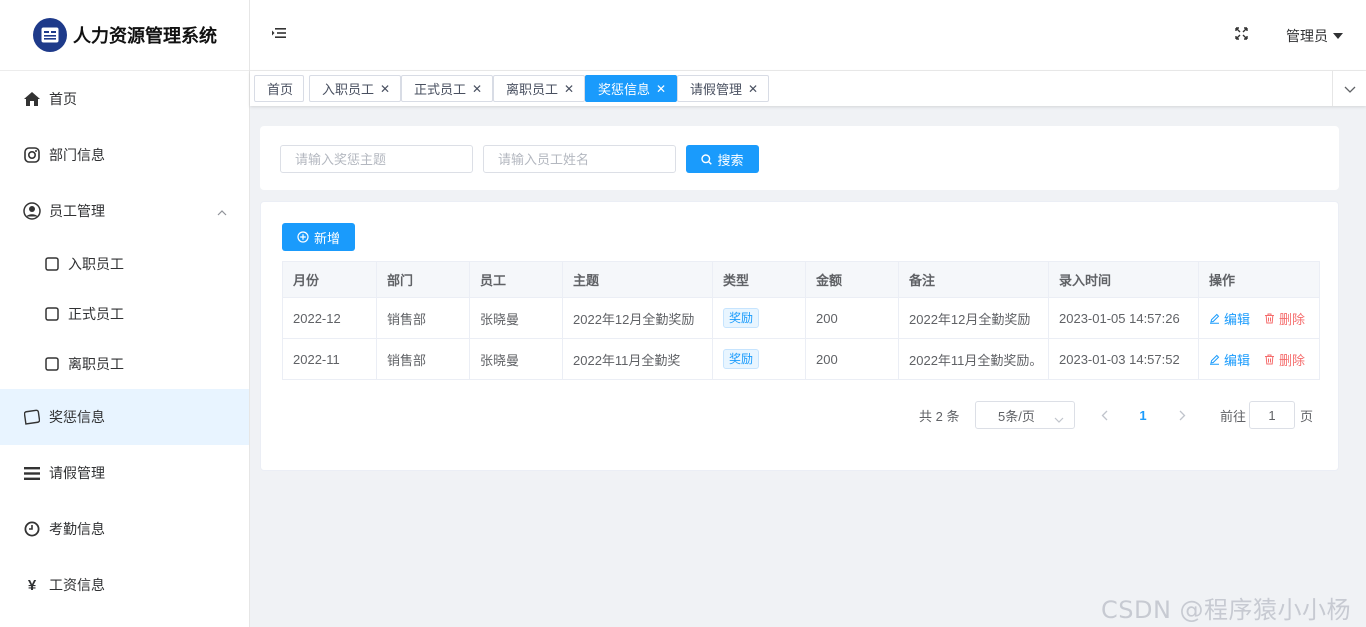 Image resolution: width=1366 pixels, height=627 pixels. Describe the element at coordinates (77, 585) in the screenshot. I see `sidebar-item-label: 工资信息` at that location.